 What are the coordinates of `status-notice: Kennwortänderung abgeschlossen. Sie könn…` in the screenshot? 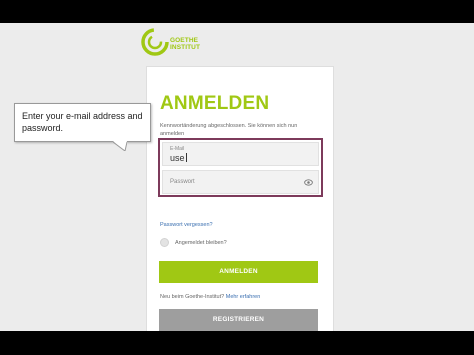 It's located at (229, 130).